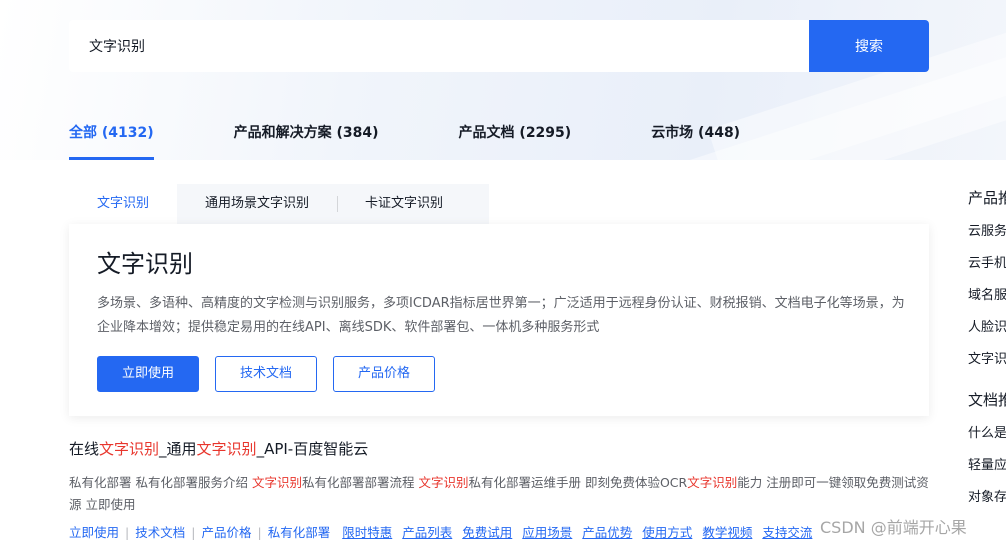 The height and width of the screenshot is (546, 1006). What do you see at coordinates (727, 532) in the screenshot?
I see `link-tutorial-videos: 教学视频` at bounding box center [727, 532].